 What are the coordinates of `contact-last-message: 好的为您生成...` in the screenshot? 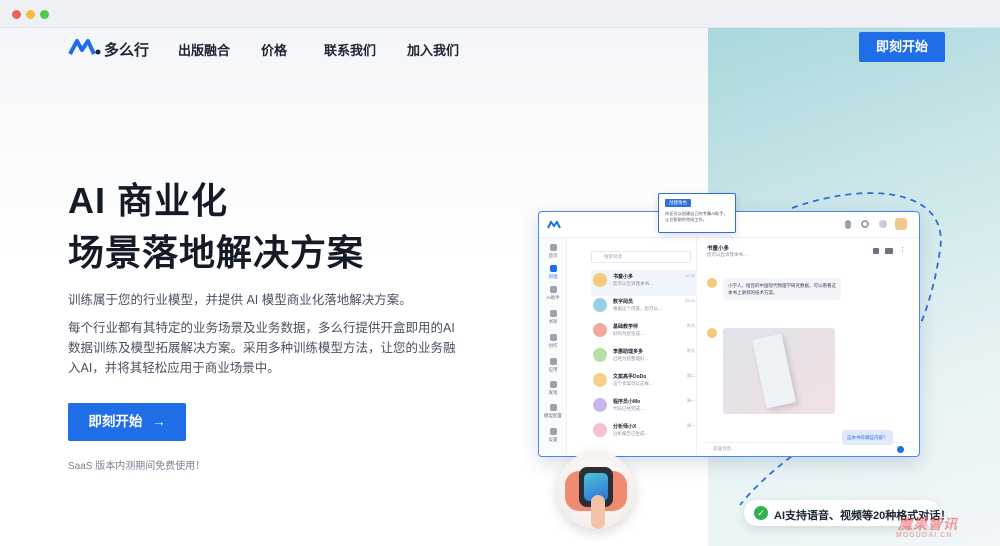 It's located at (628, 333).